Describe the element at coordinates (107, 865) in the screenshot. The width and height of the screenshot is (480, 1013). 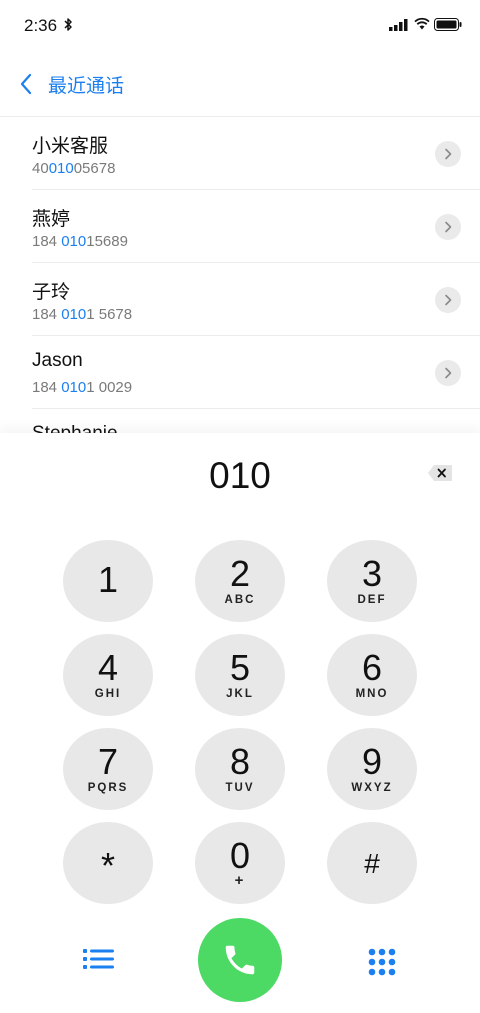
I see `key-digit: *` at that location.